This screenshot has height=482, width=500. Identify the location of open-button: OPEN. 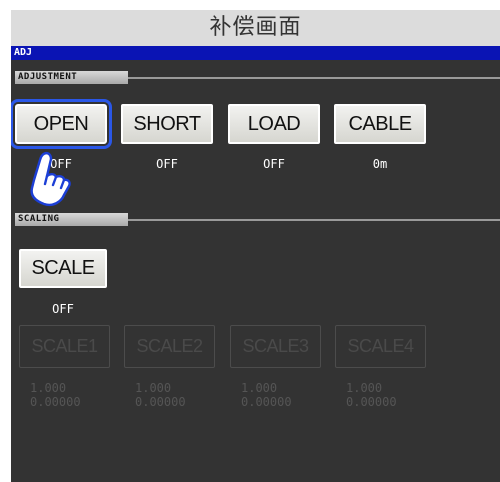
(61, 124).